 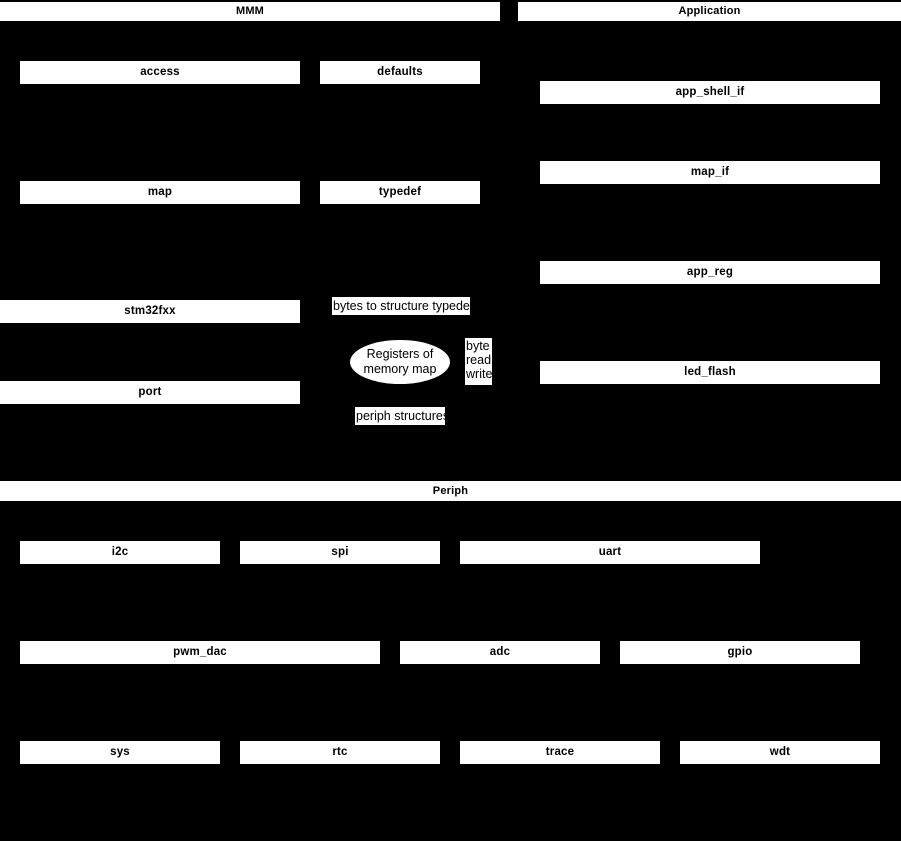 What do you see at coordinates (120, 752) in the screenshot?
I see `module-sys: sys` at bounding box center [120, 752].